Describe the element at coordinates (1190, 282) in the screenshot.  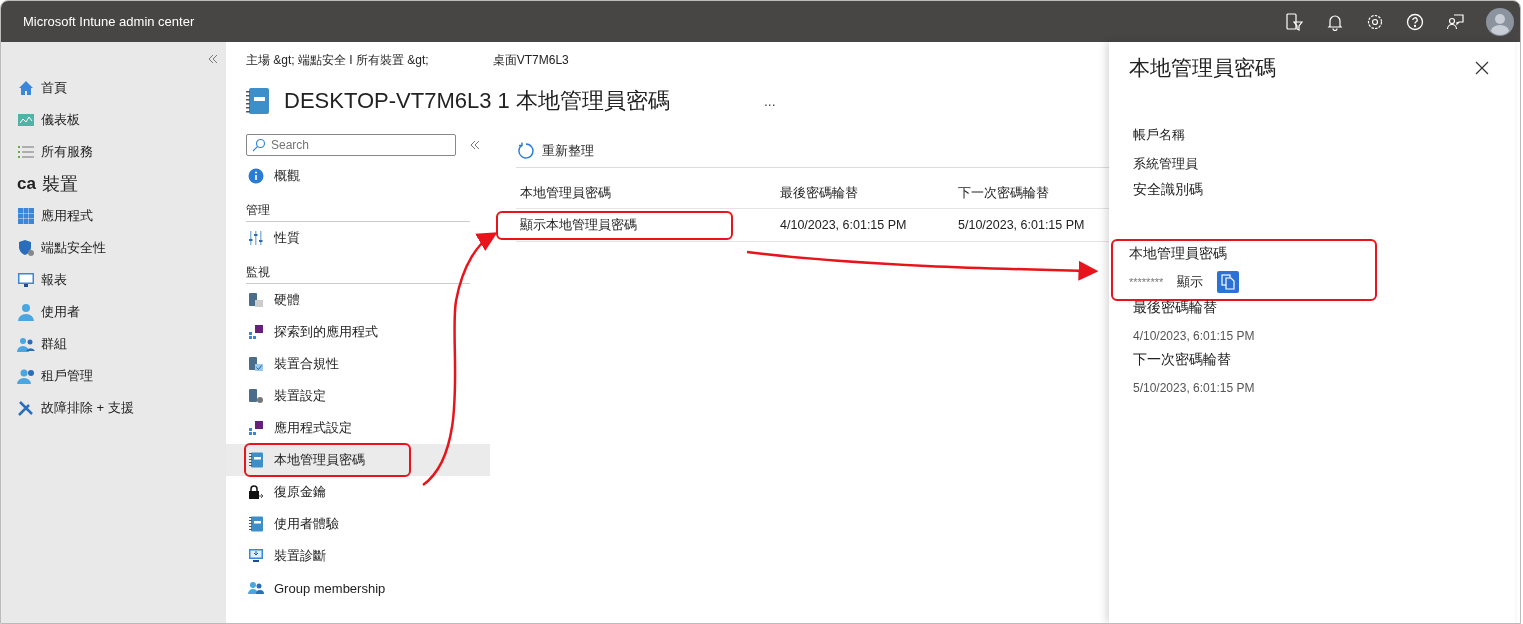
I see `show-link: 顯示` at that location.